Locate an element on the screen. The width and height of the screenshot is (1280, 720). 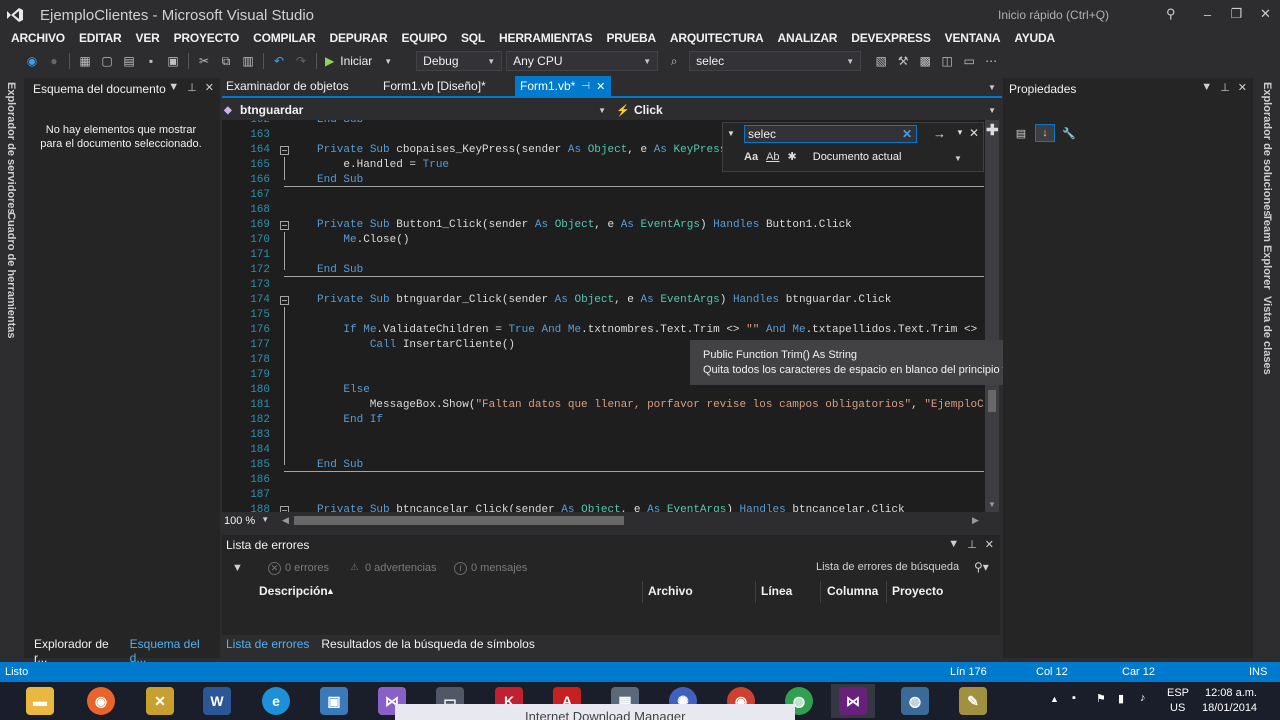
code-line: 171 is located at coordinates (607, 255).